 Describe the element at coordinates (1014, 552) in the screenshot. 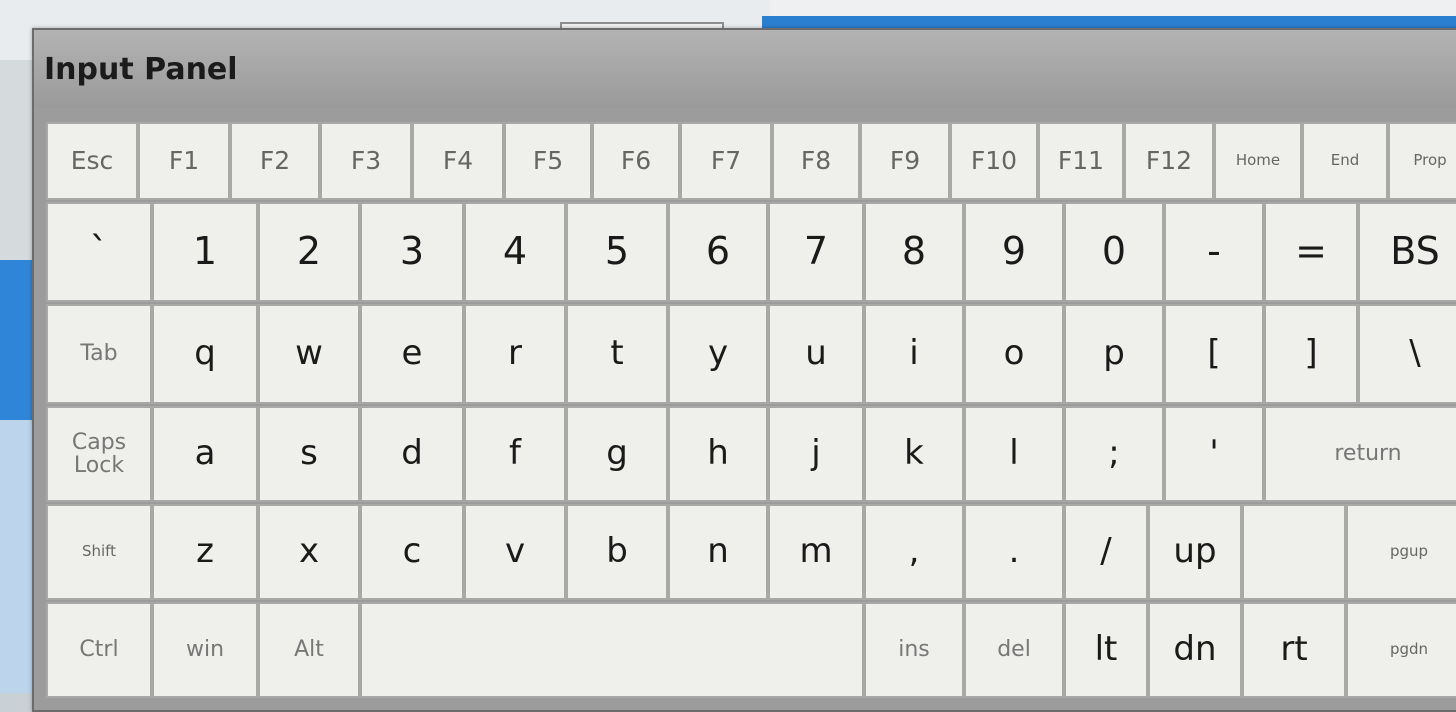

I see `key-period: .` at that location.